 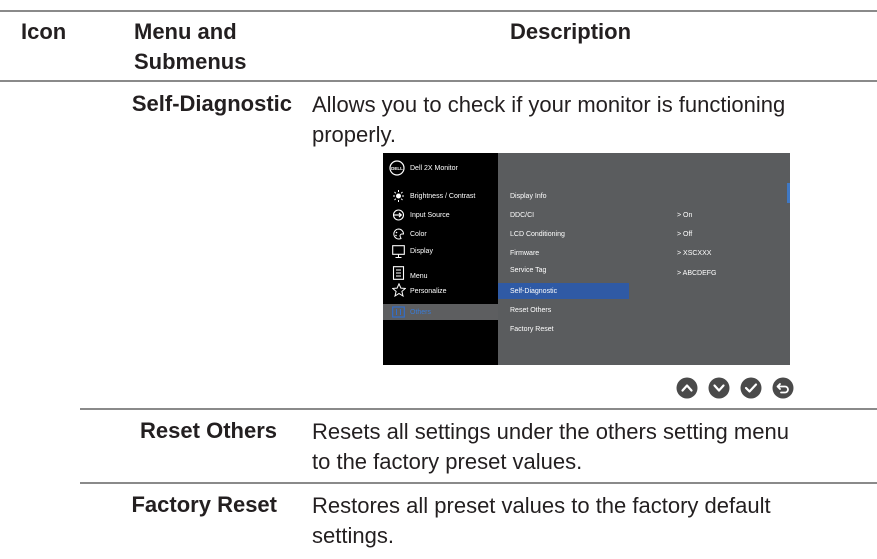 I want to click on osd-value-service-tag: > ABCDEFG, so click(x=697, y=273).